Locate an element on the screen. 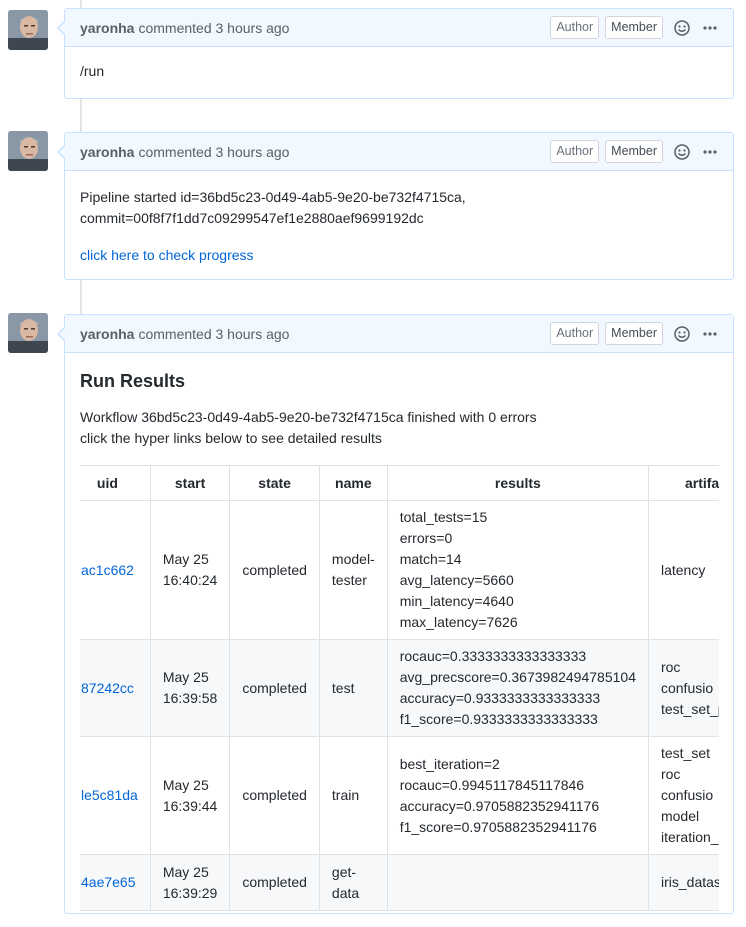 The width and height of the screenshot is (746, 927). comment-text: /run is located at coordinates (92, 71).